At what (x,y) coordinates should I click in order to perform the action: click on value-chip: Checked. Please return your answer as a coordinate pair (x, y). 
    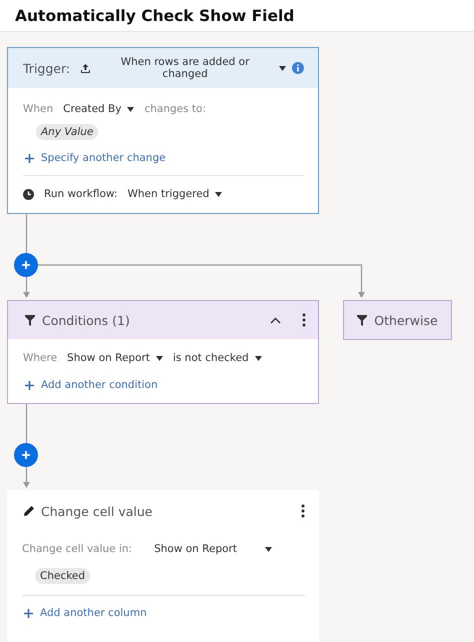
    Looking at the image, I should click on (62, 576).